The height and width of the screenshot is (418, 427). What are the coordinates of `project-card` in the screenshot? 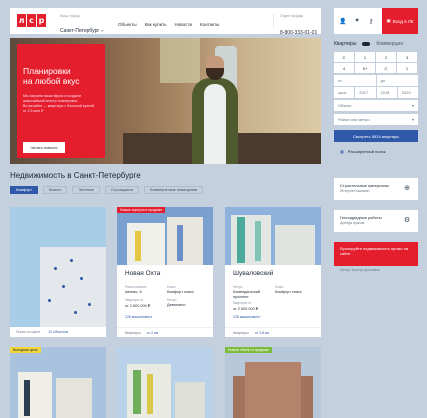 It's located at (165, 382).